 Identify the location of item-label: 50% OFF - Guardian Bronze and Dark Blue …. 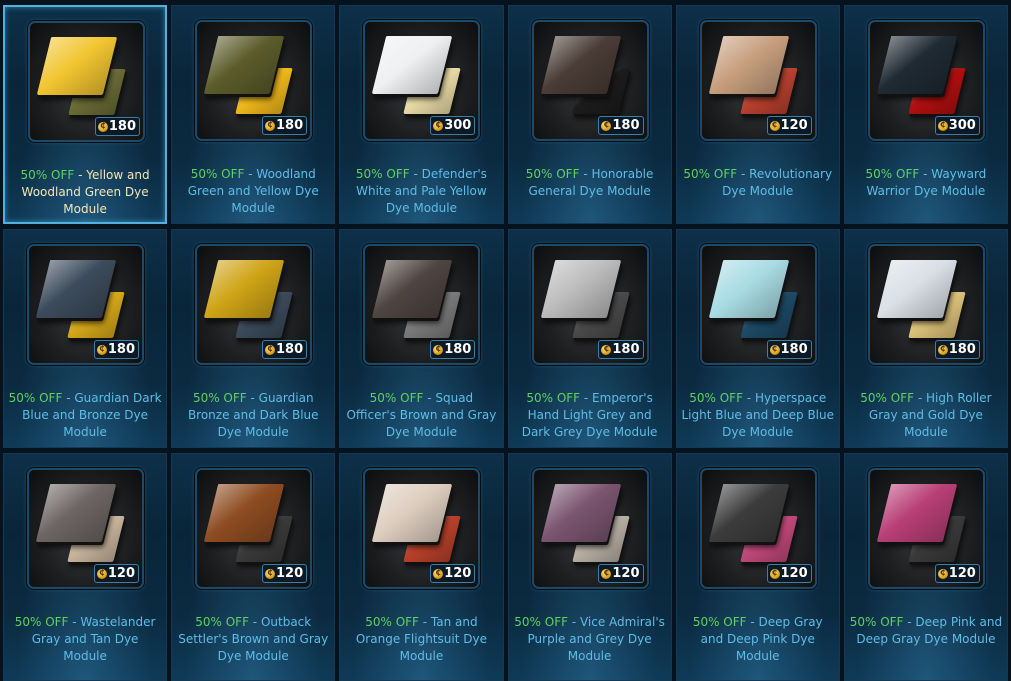
(253, 415).